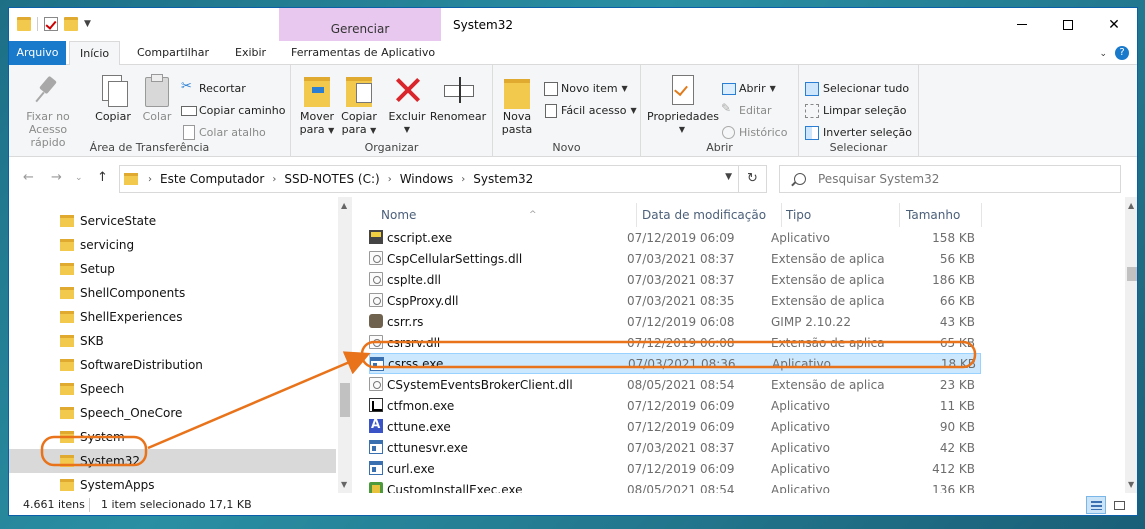 The width and height of the screenshot is (1145, 529). Describe the element at coordinates (56, 177) in the screenshot. I see `forward-arrow-icon: →` at that location.